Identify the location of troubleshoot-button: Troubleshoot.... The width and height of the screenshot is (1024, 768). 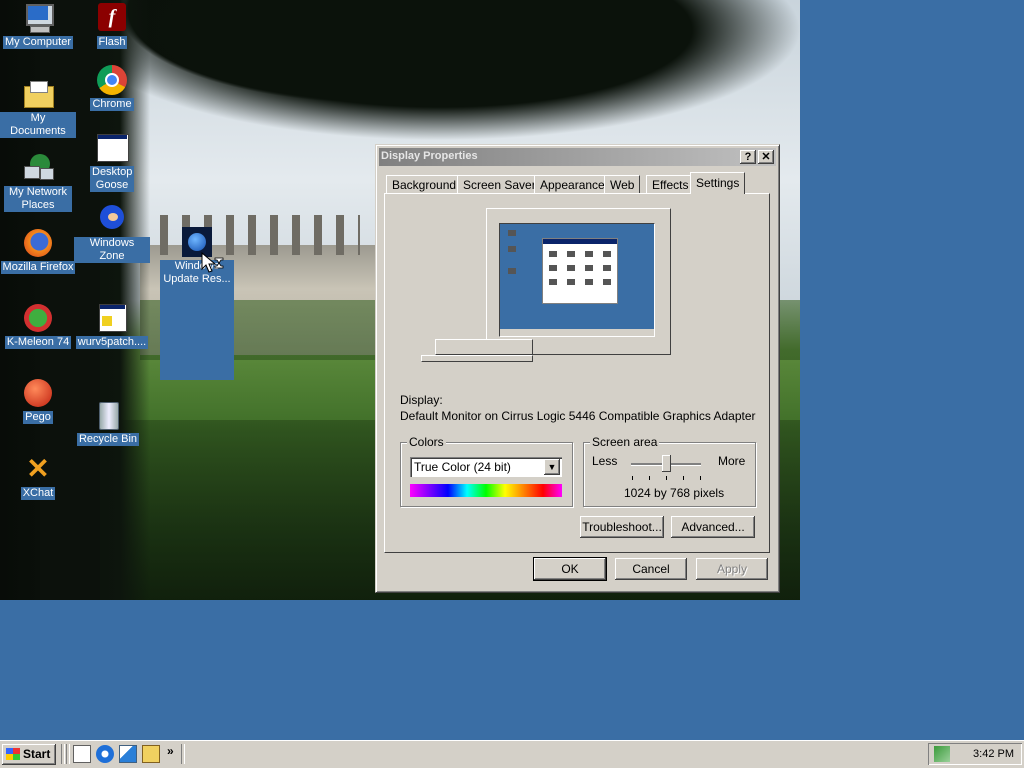
(622, 527).